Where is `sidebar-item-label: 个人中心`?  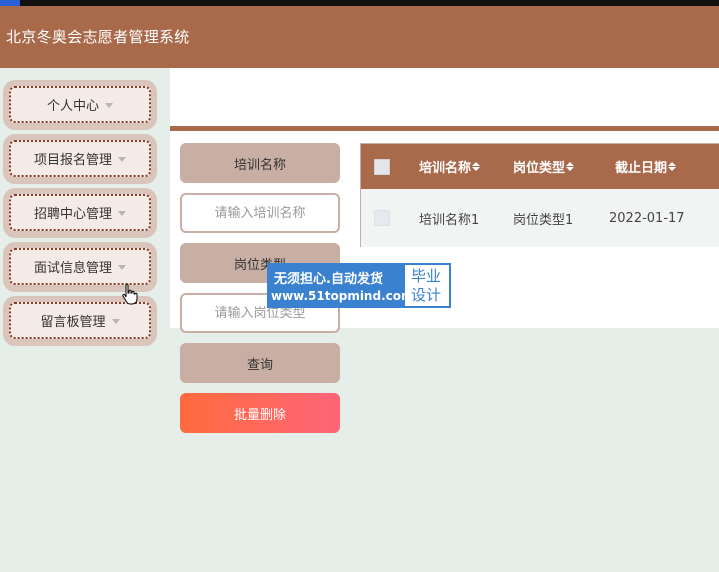 sidebar-item-label: 个人中心 is located at coordinates (72, 106).